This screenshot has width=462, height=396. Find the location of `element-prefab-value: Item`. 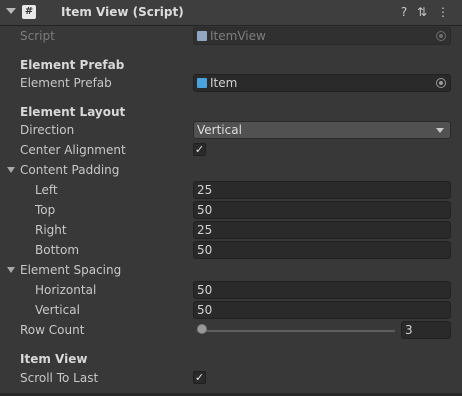

element-prefab-value: Item is located at coordinates (224, 83).